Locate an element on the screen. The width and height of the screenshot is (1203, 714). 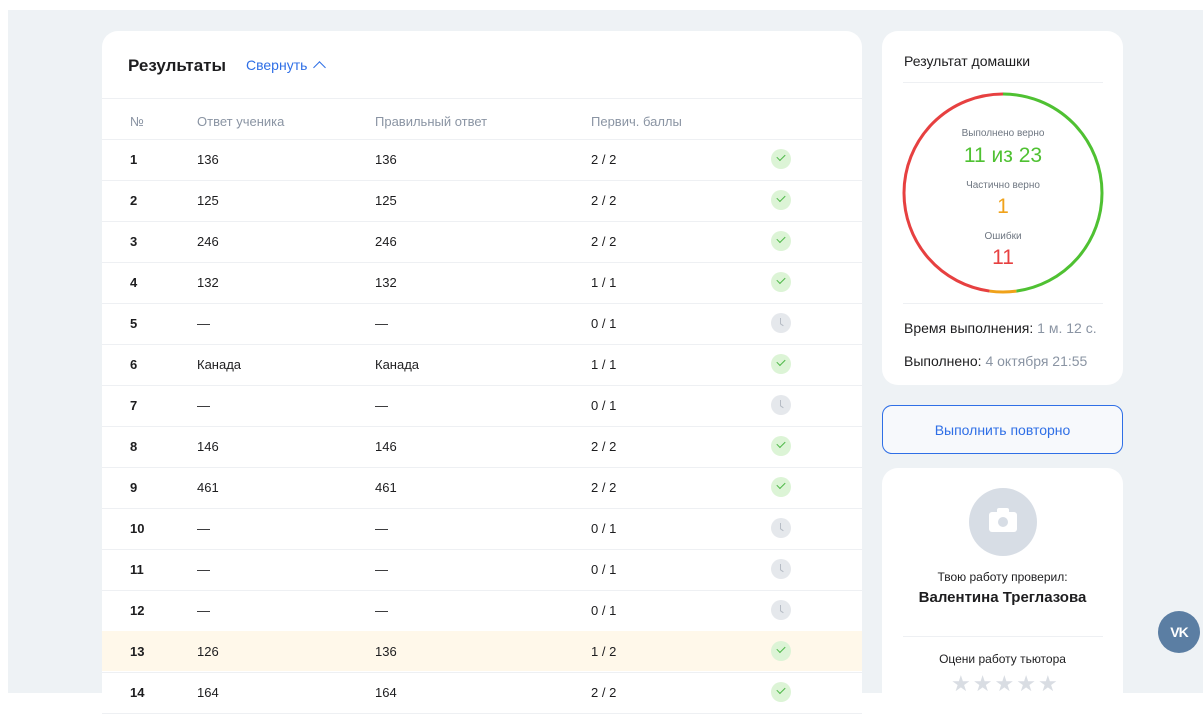
repeat-button: Выполнить повторно is located at coordinates (1002, 429).